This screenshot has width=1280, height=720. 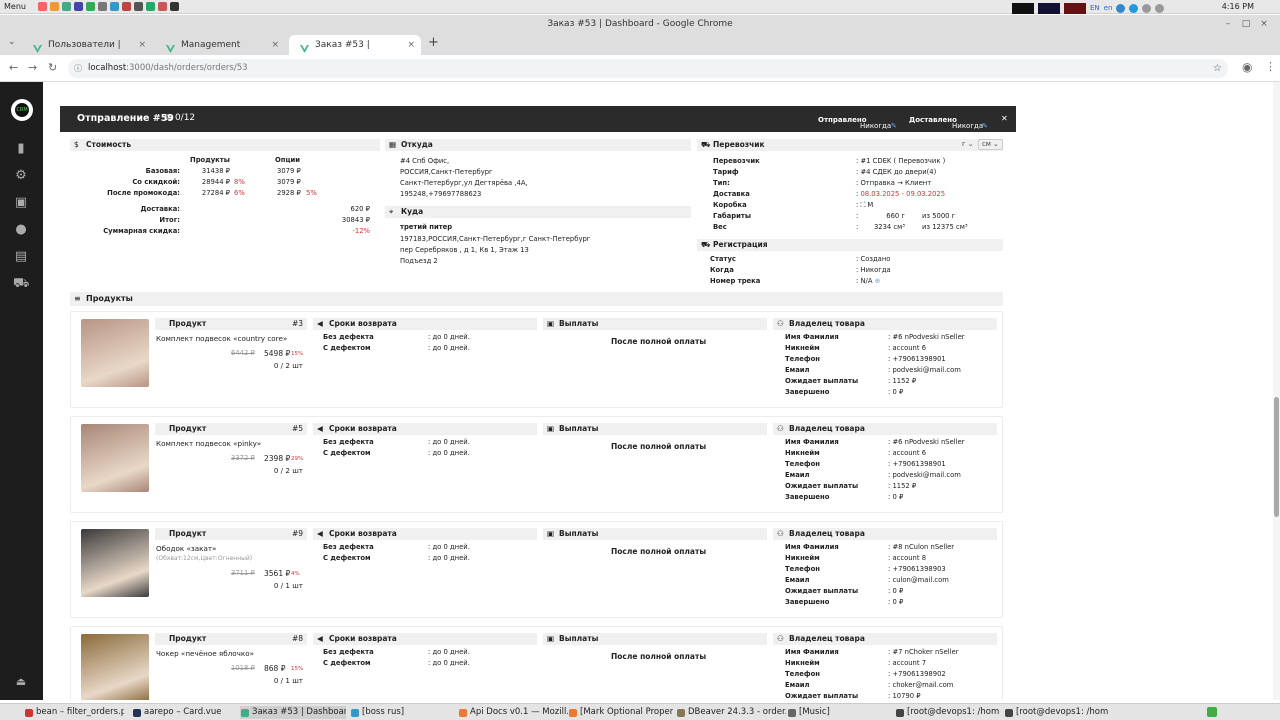 What do you see at coordinates (1108, 8) in the screenshot?
I see `lang-indicator-2: en` at bounding box center [1108, 8].